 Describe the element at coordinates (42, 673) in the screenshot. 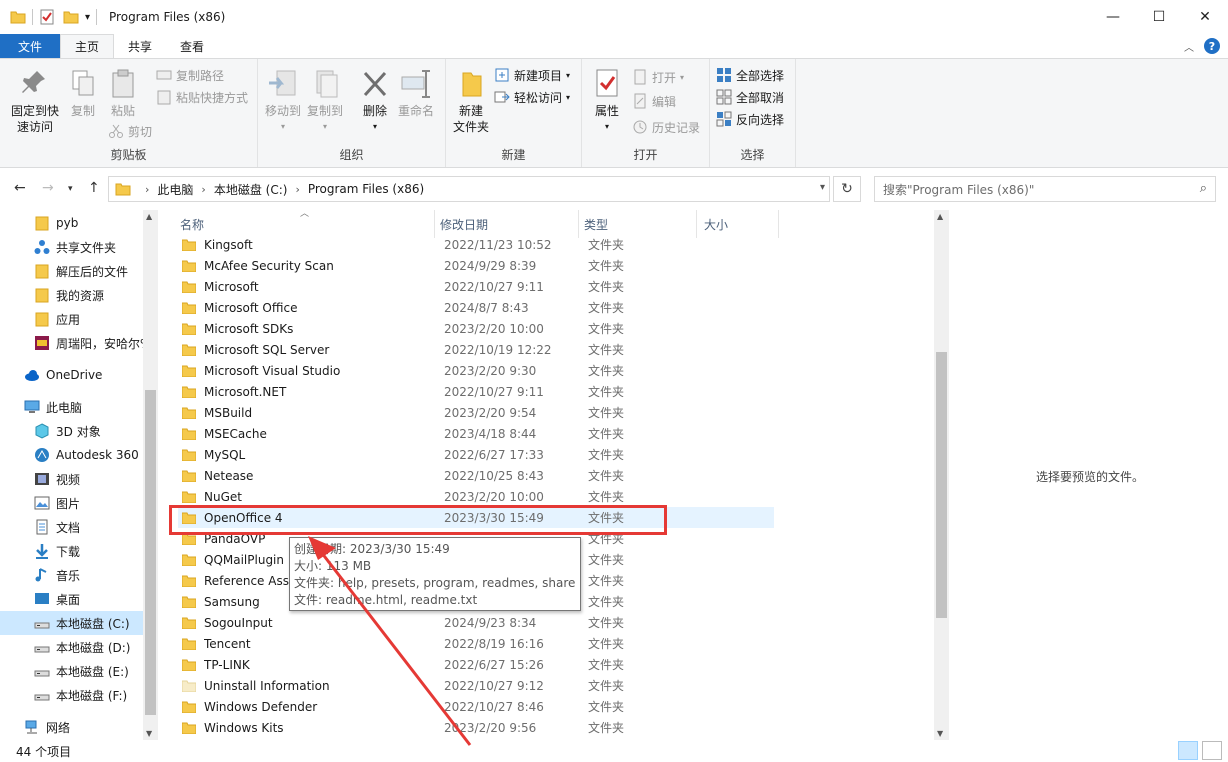

I see `drive-icon` at that location.